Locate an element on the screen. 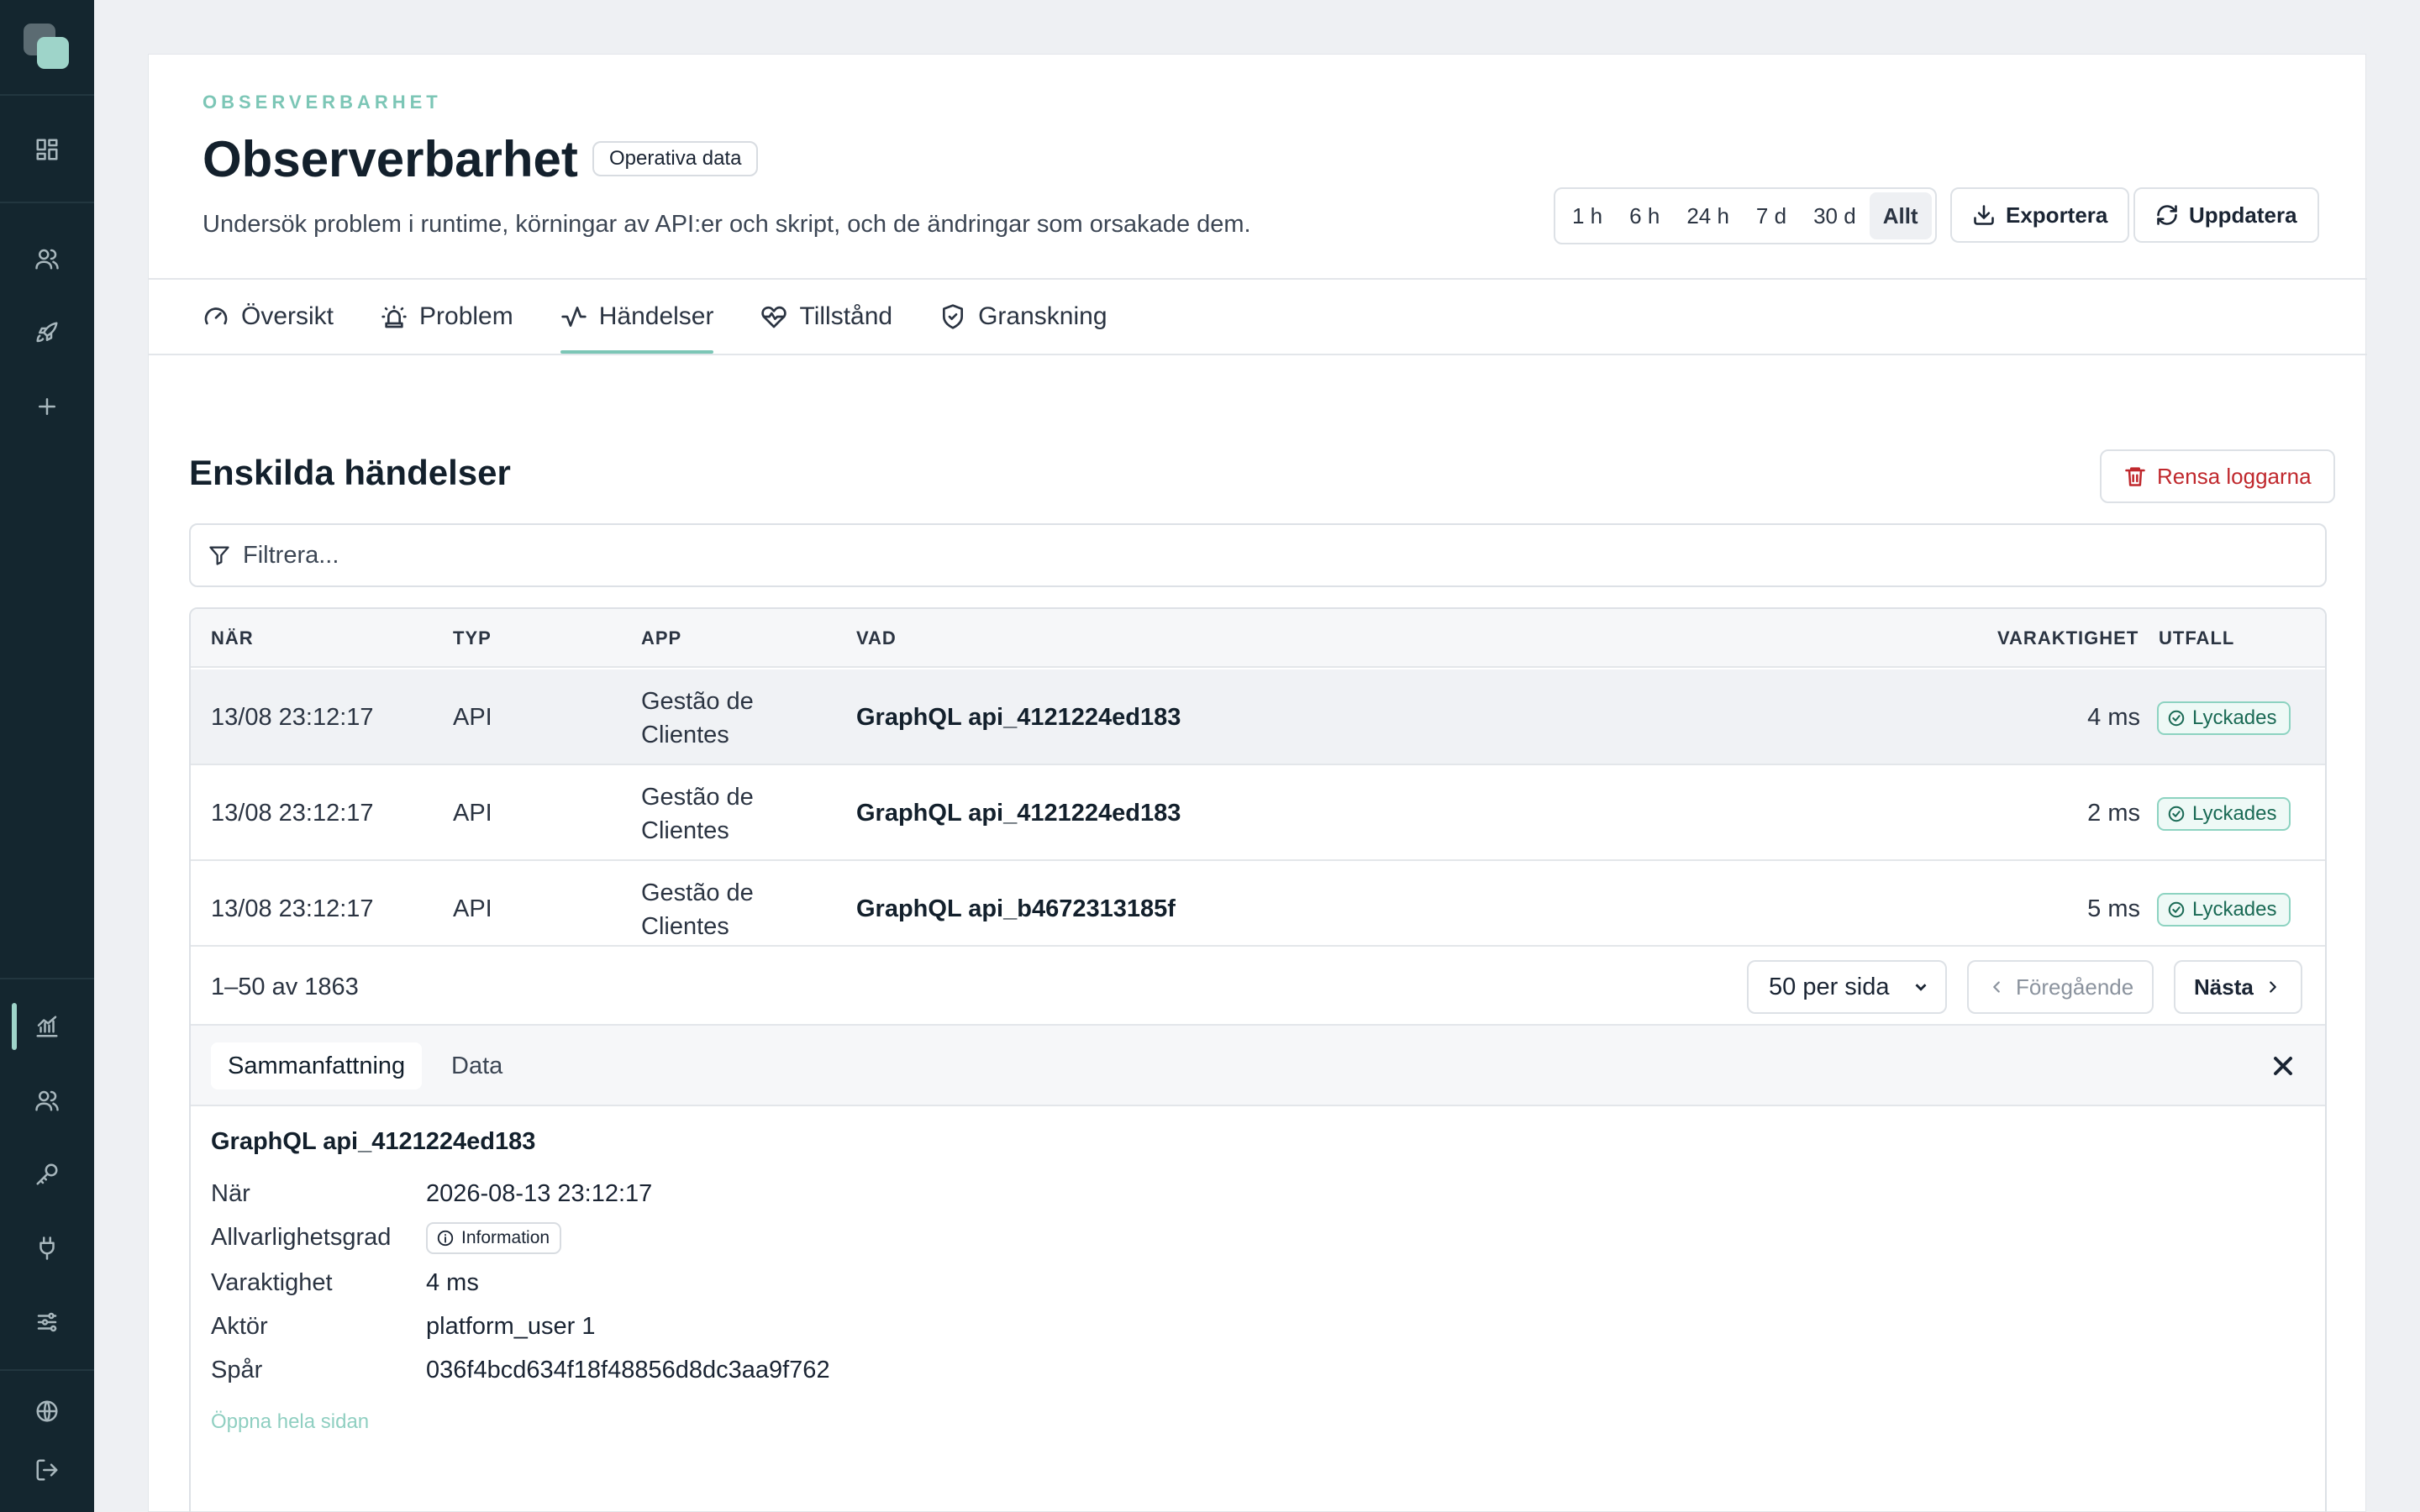  siren-icon is located at coordinates (394, 316).